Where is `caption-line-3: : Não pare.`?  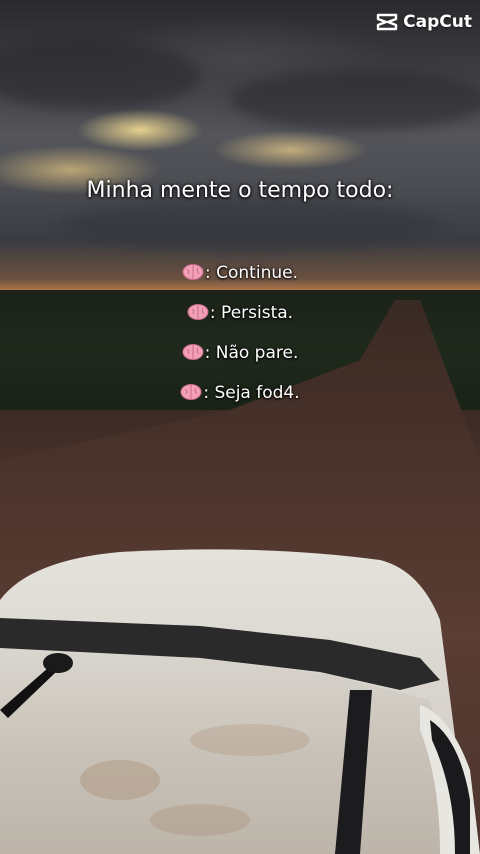
caption-line-3: : Não pare. is located at coordinates (240, 353).